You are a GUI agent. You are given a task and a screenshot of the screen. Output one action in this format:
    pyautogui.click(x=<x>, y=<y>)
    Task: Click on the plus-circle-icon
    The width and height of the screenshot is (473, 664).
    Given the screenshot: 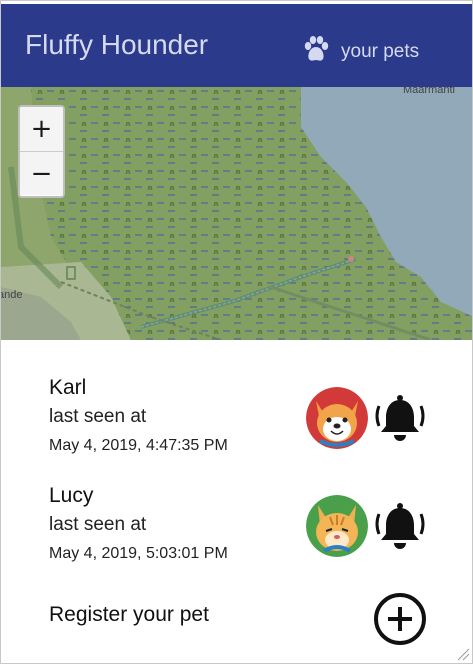 What is the action you would take?
    pyautogui.click(x=400, y=619)
    